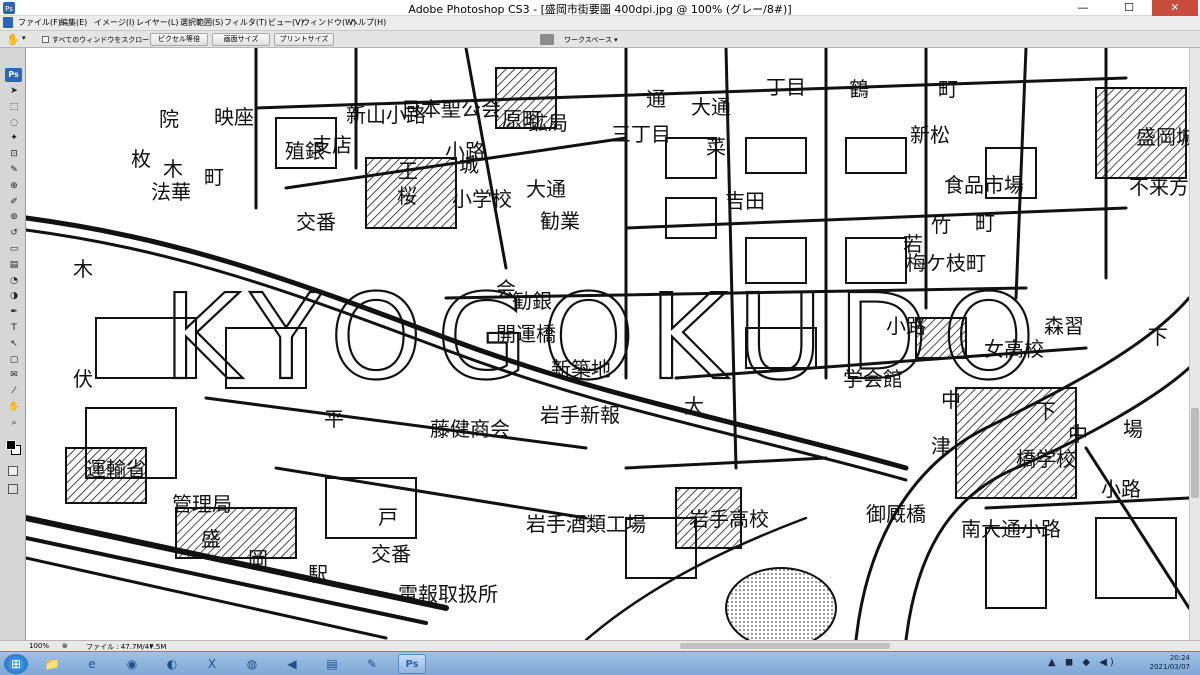 Image resolution: width=1200 pixels, height=675 pixels. I want to click on map-label: 木, so click(173, 169).